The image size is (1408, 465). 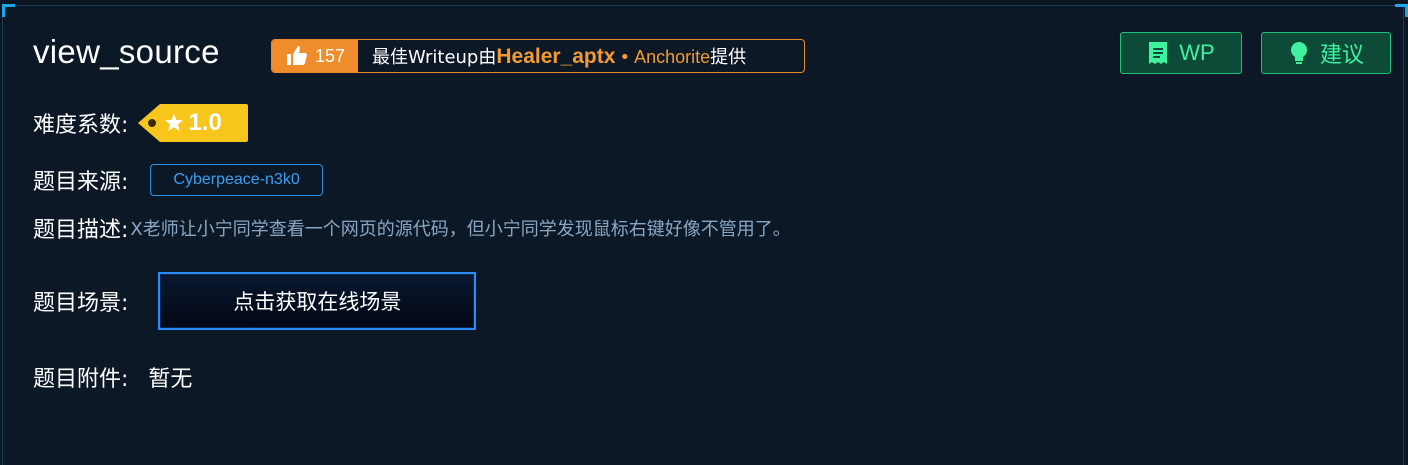 What do you see at coordinates (460, 229) in the screenshot?
I see `description-text: X老师让小宁同学查看一个网页的源代码，但小宁同学发现鼠标右键好像不管用了。` at bounding box center [460, 229].